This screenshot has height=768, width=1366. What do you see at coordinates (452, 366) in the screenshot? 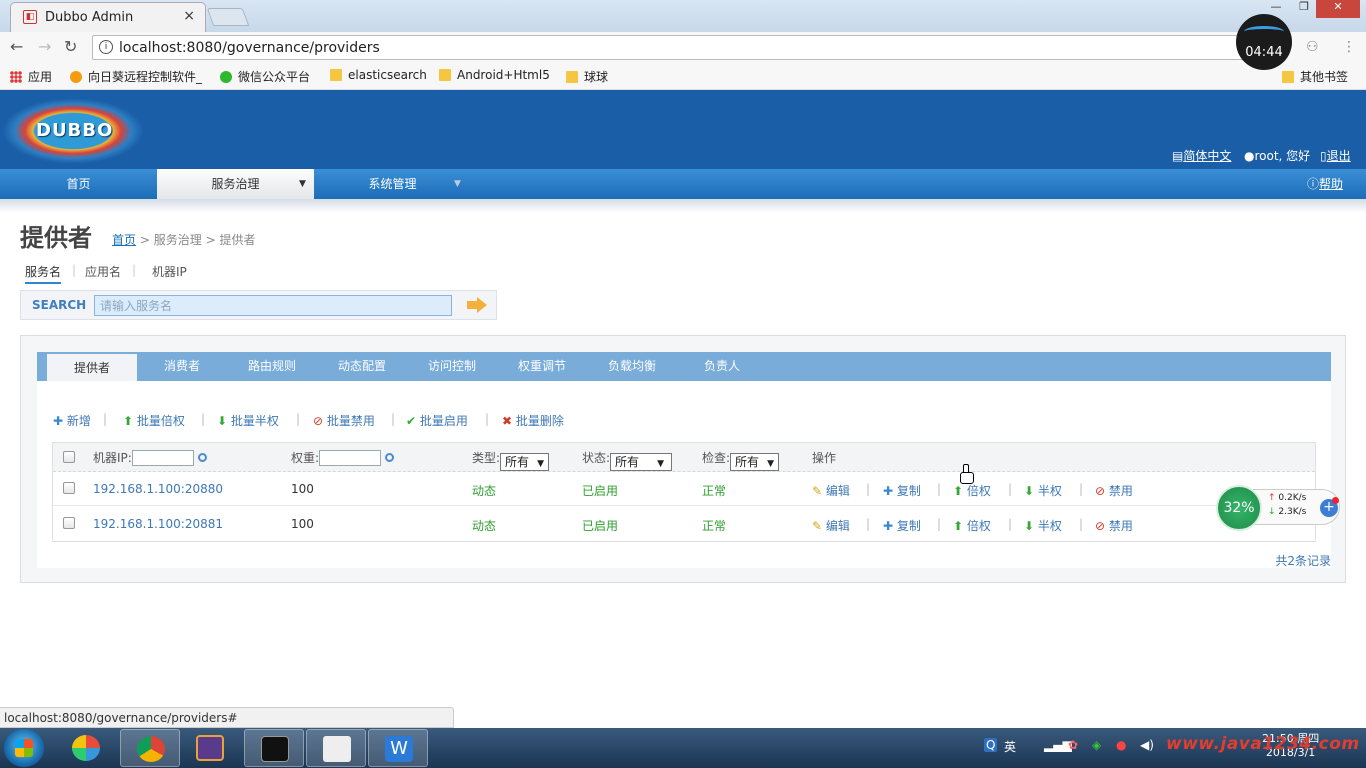
I see `tab-access-control: 访问控制` at bounding box center [452, 366].